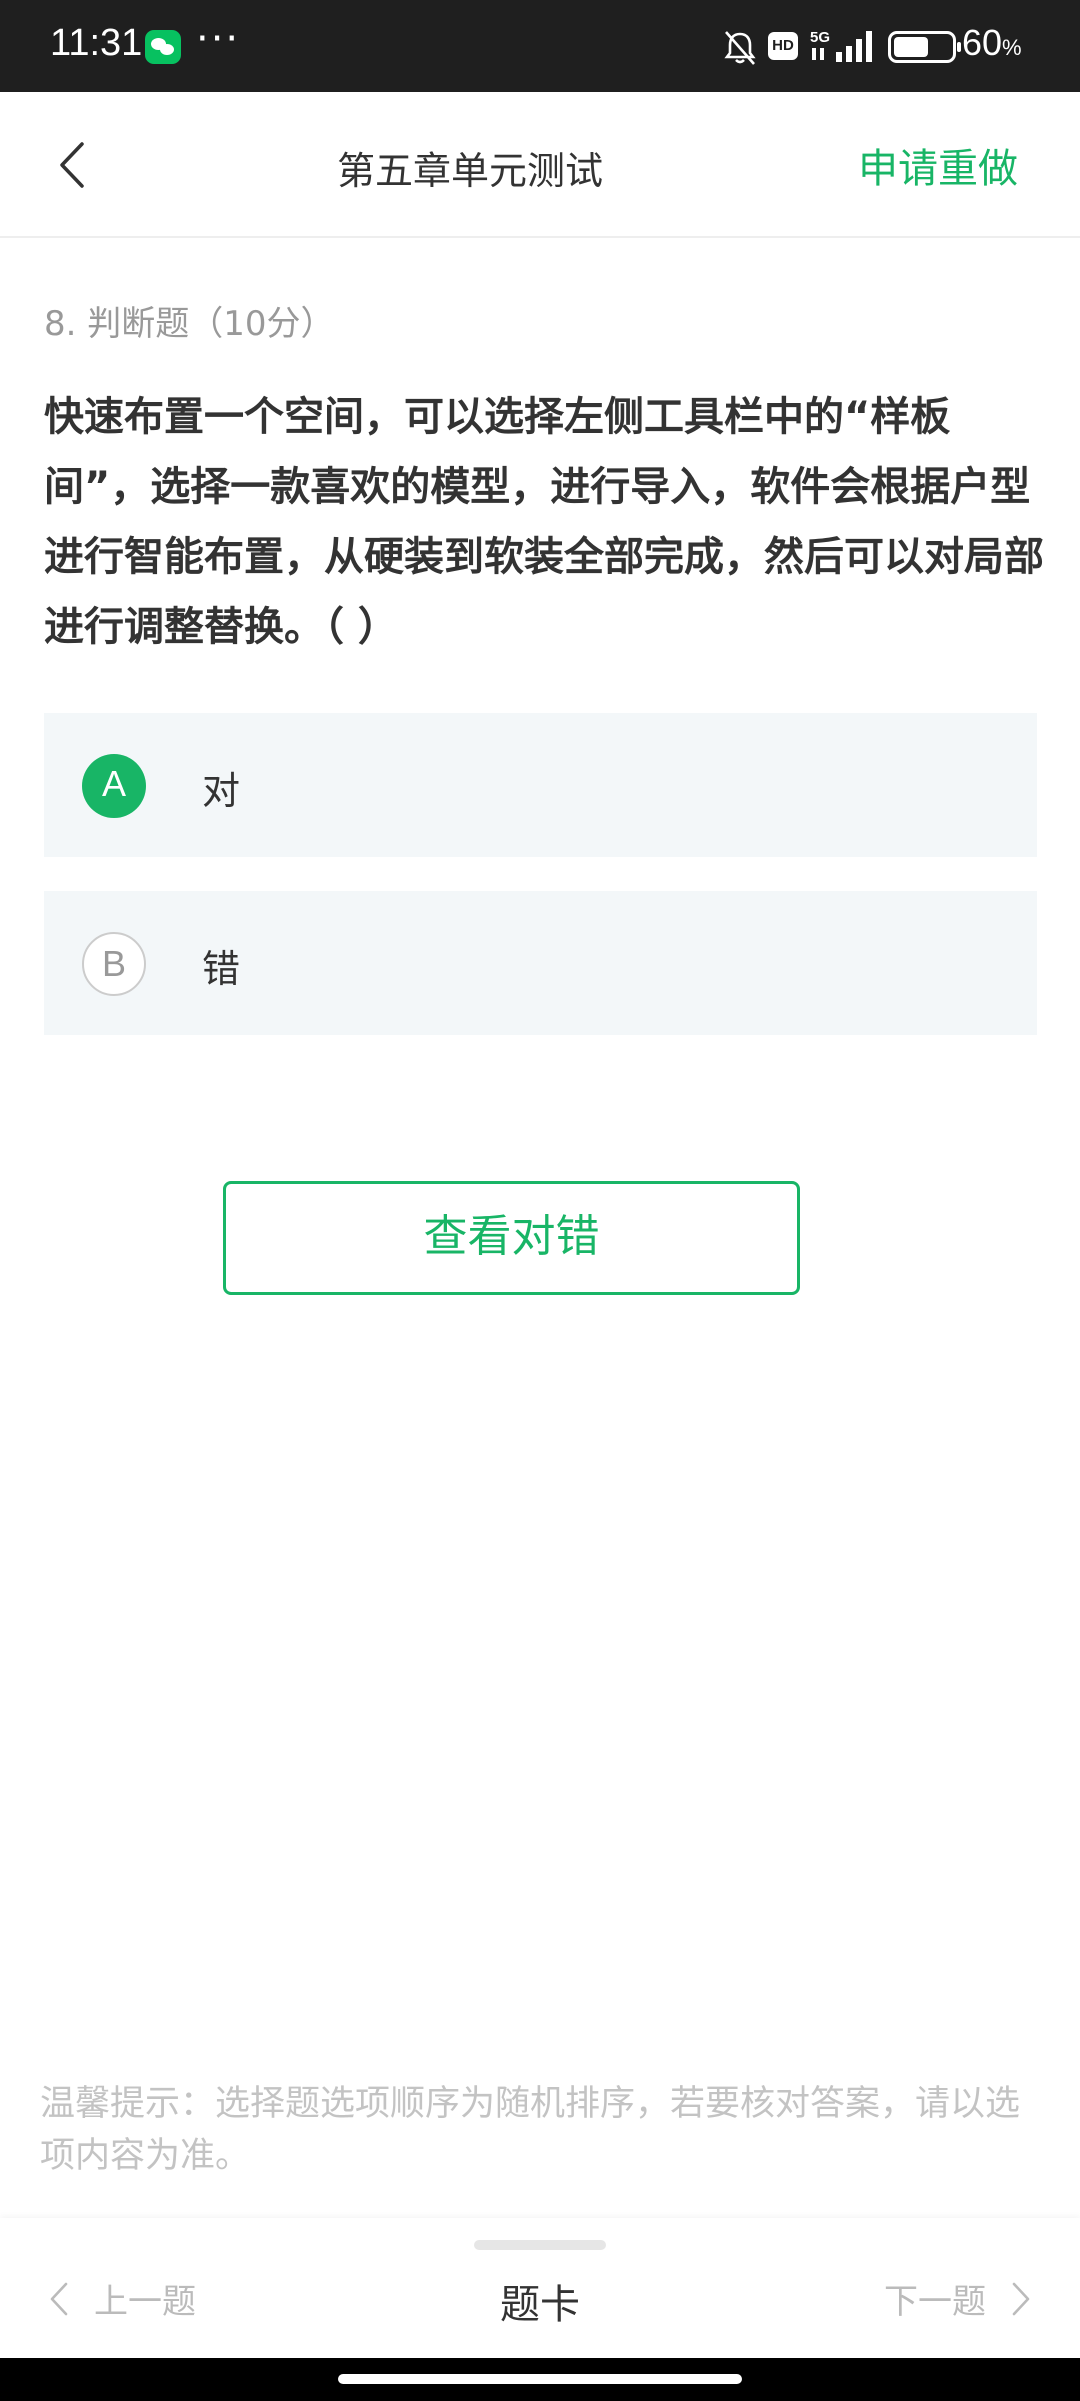  Describe the element at coordinates (841, 45) in the screenshot. I see `signal-5g-icon: 5G` at that location.